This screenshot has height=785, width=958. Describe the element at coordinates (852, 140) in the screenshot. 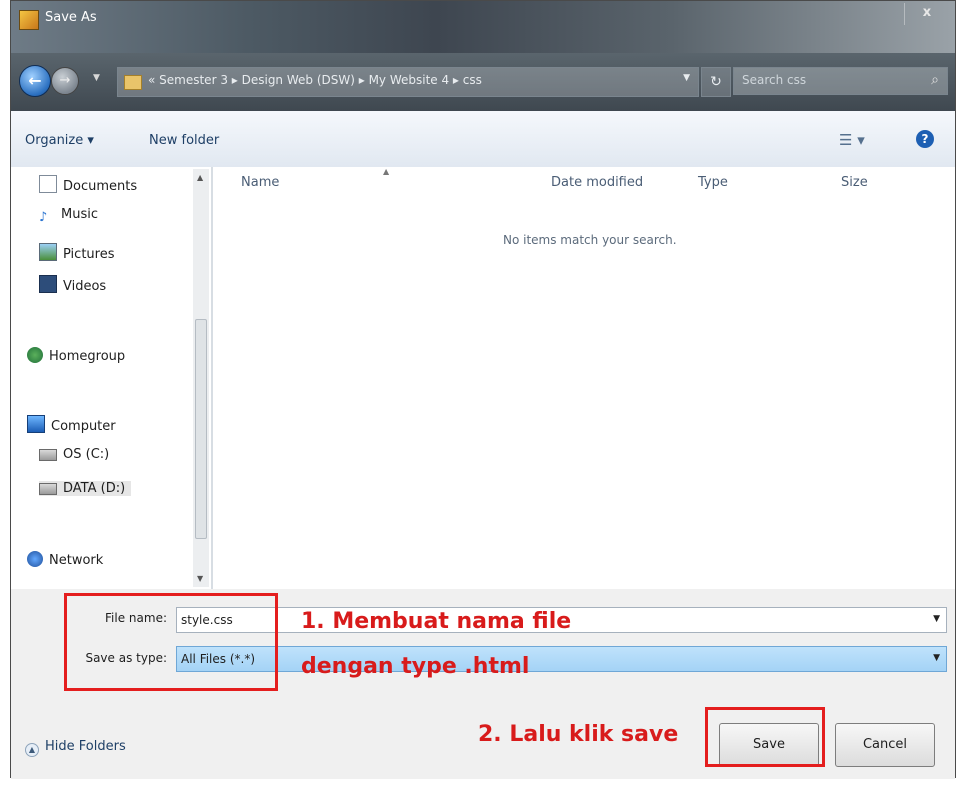

I see `change-view-icon: ☰ ▾` at that location.